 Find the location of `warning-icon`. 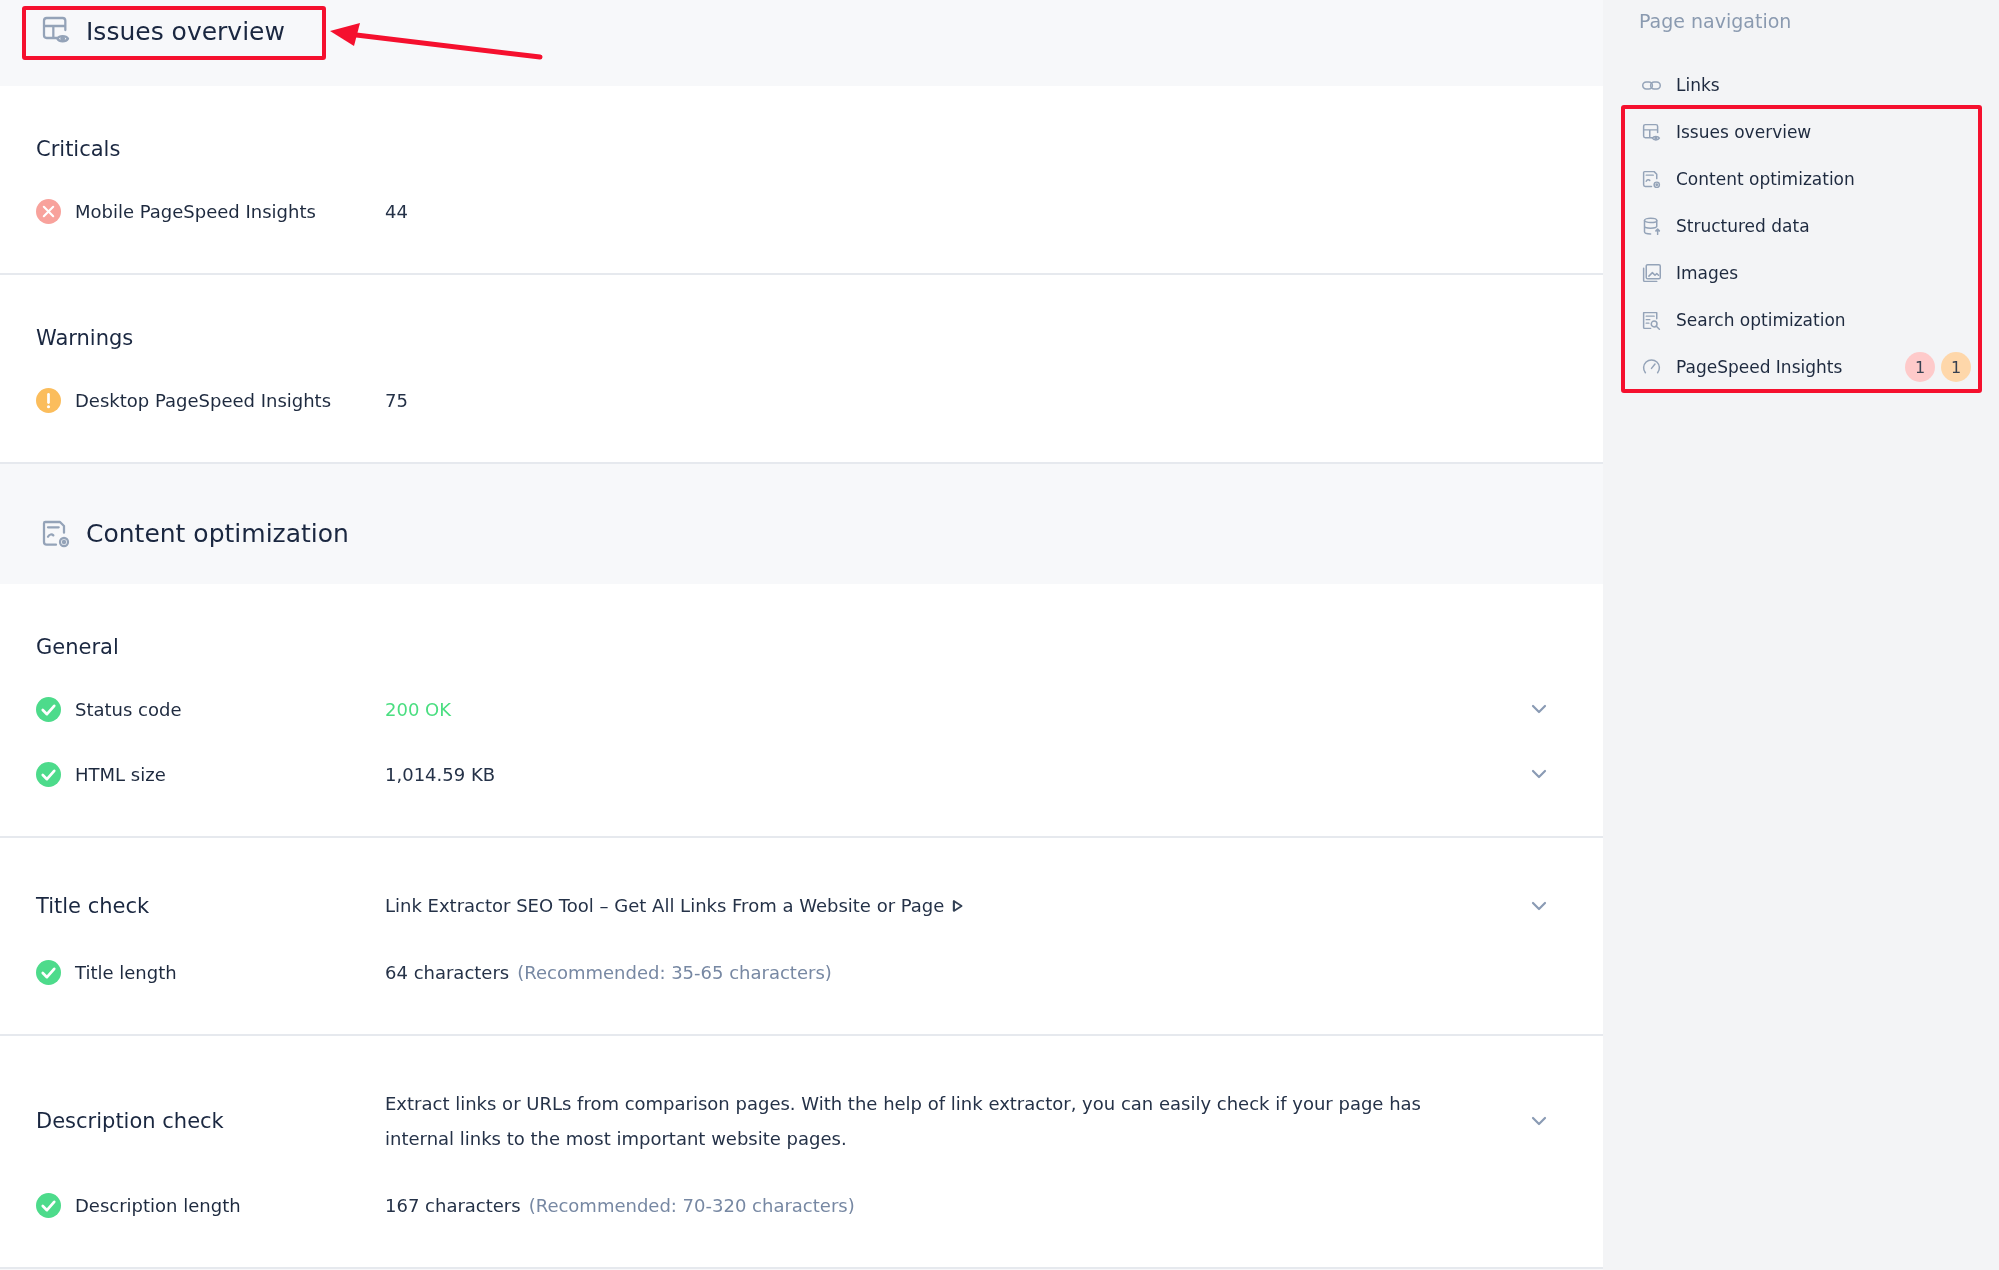

warning-icon is located at coordinates (48, 400).